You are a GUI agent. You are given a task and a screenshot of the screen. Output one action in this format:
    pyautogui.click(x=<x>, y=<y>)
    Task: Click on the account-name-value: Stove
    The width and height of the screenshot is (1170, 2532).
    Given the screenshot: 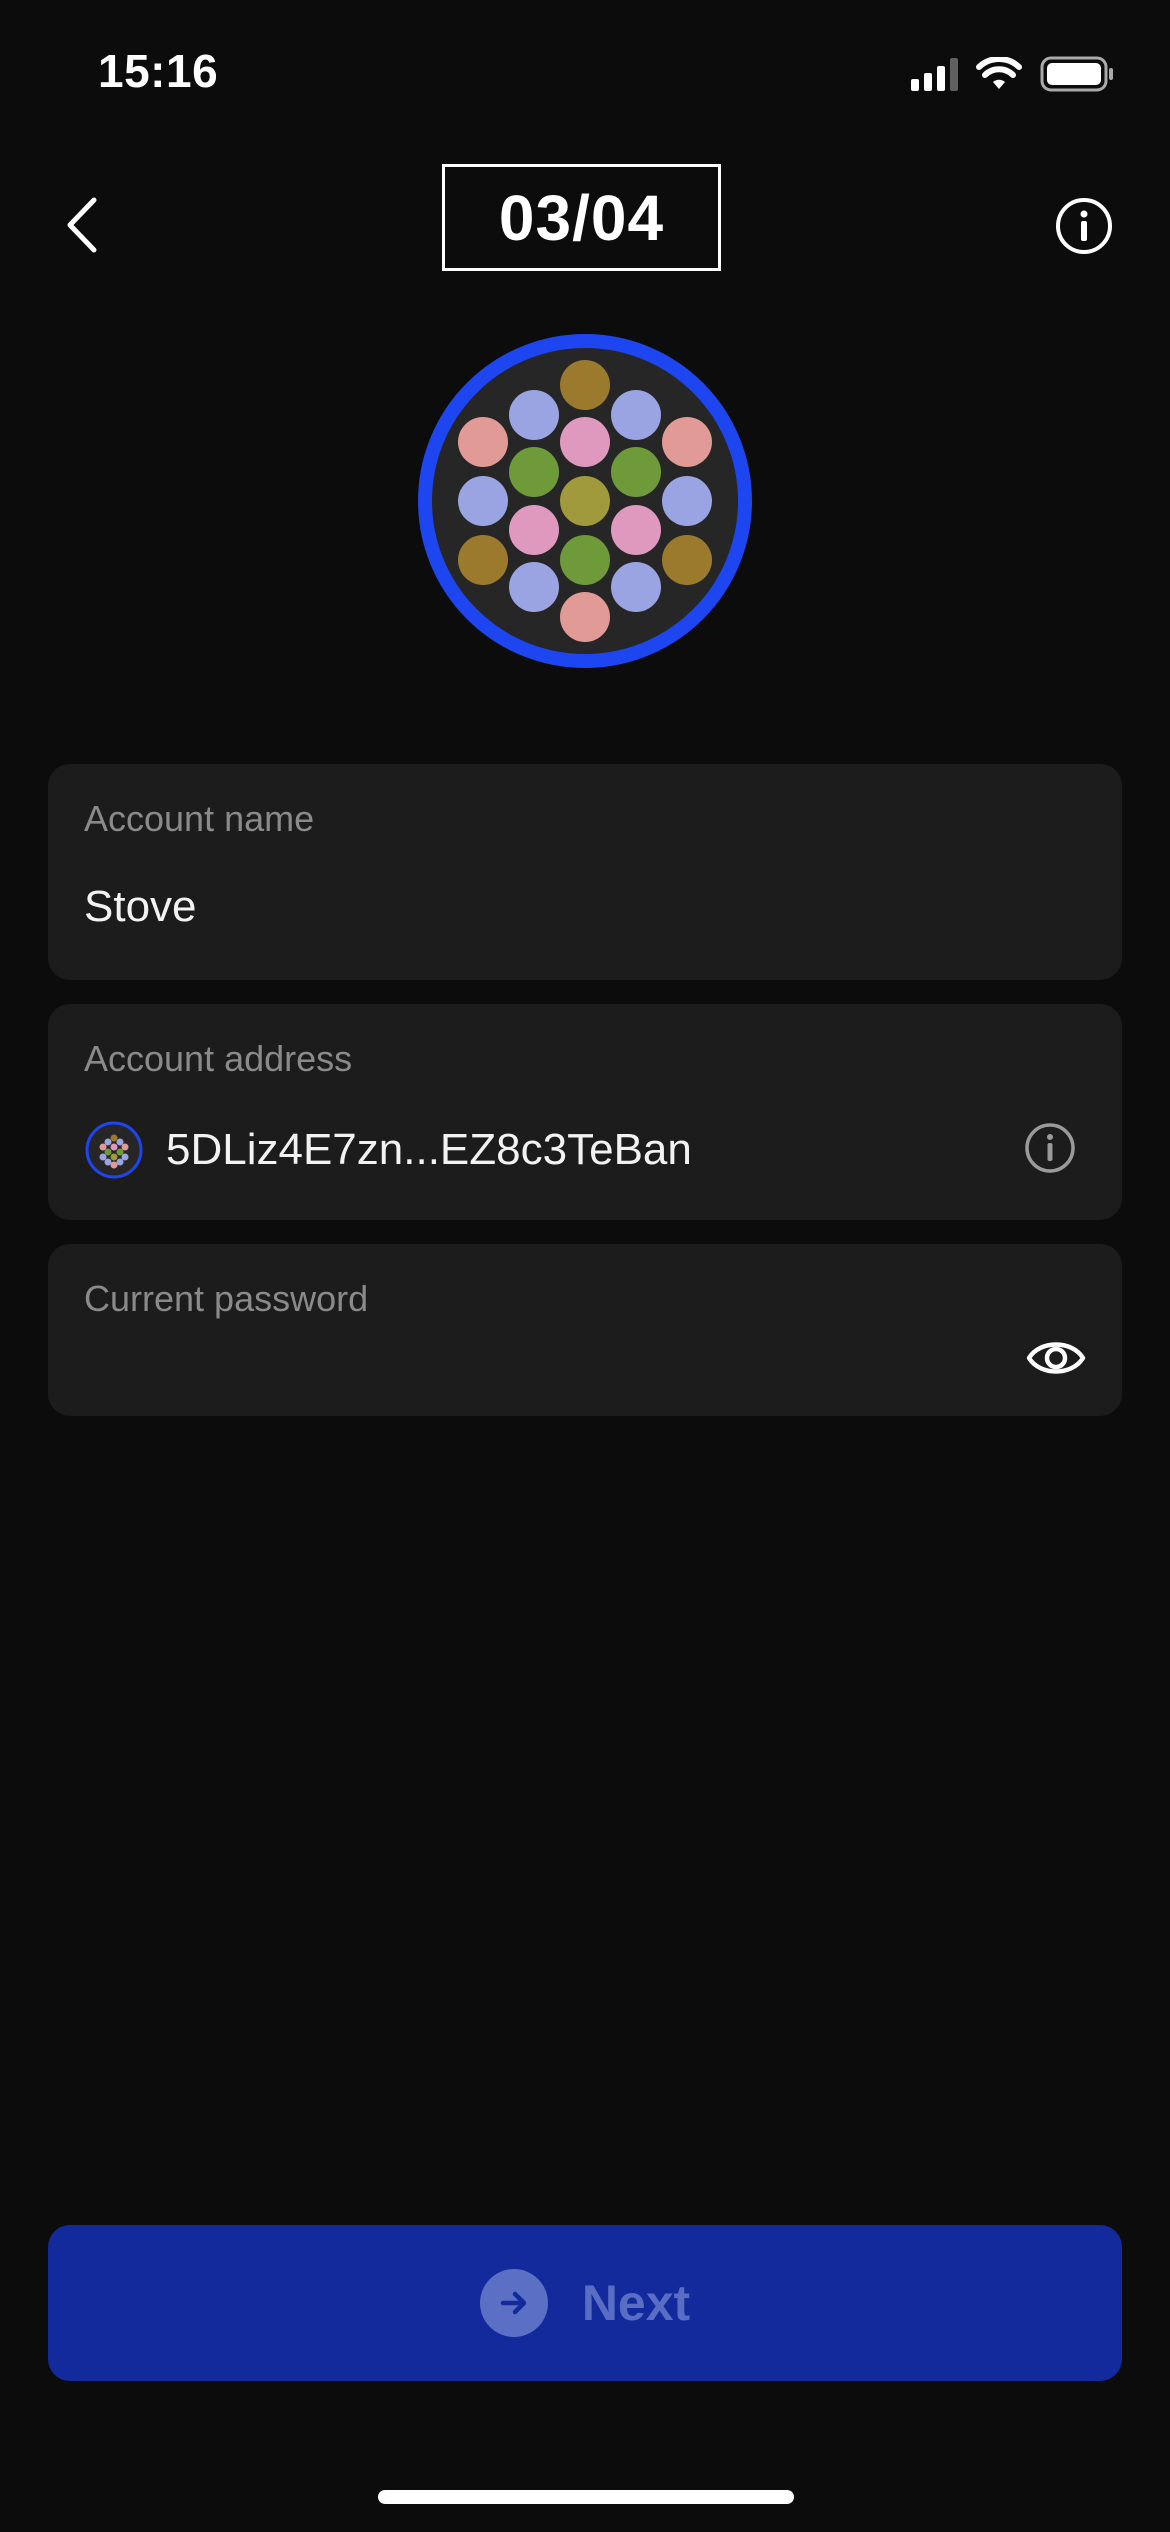 What is the action you would take?
    pyautogui.click(x=140, y=907)
    